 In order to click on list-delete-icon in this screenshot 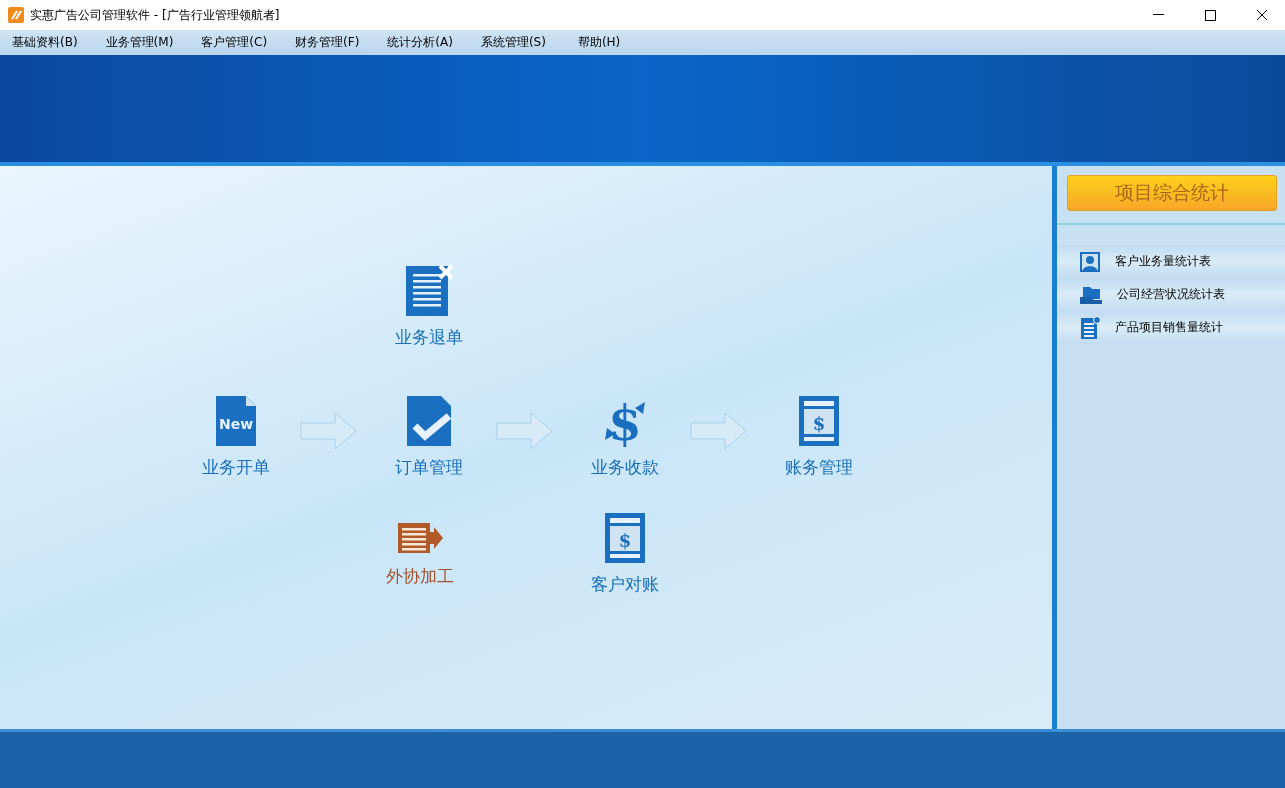, I will do `click(429, 291)`.